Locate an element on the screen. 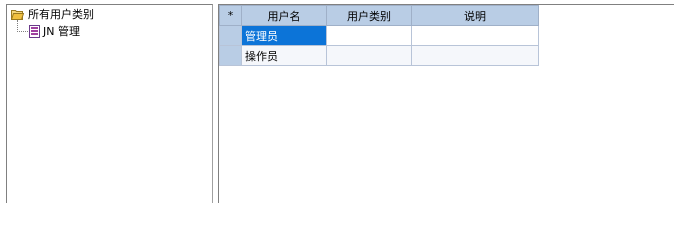 The width and height of the screenshot is (674, 240). column-header-category: 用户类别 is located at coordinates (369, 15).